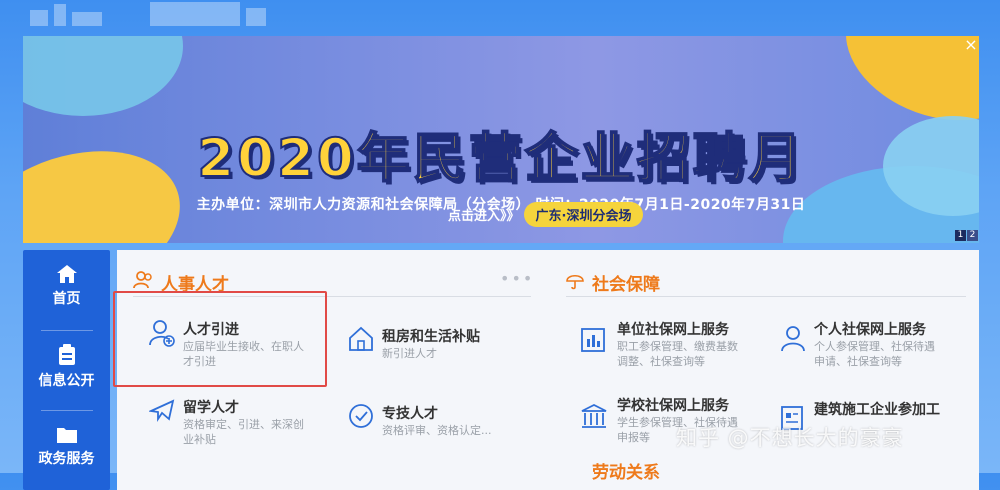  I want to click on banner-title: 2020年民营企业招聘月, so click(500, 158).